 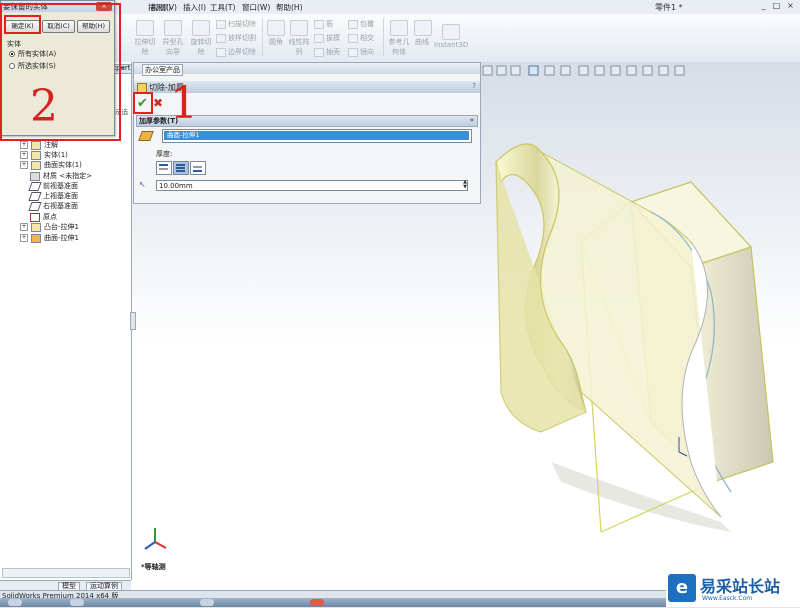 I want to click on surface-selection-box: 曲面-拉伸1, so click(x=317, y=136).